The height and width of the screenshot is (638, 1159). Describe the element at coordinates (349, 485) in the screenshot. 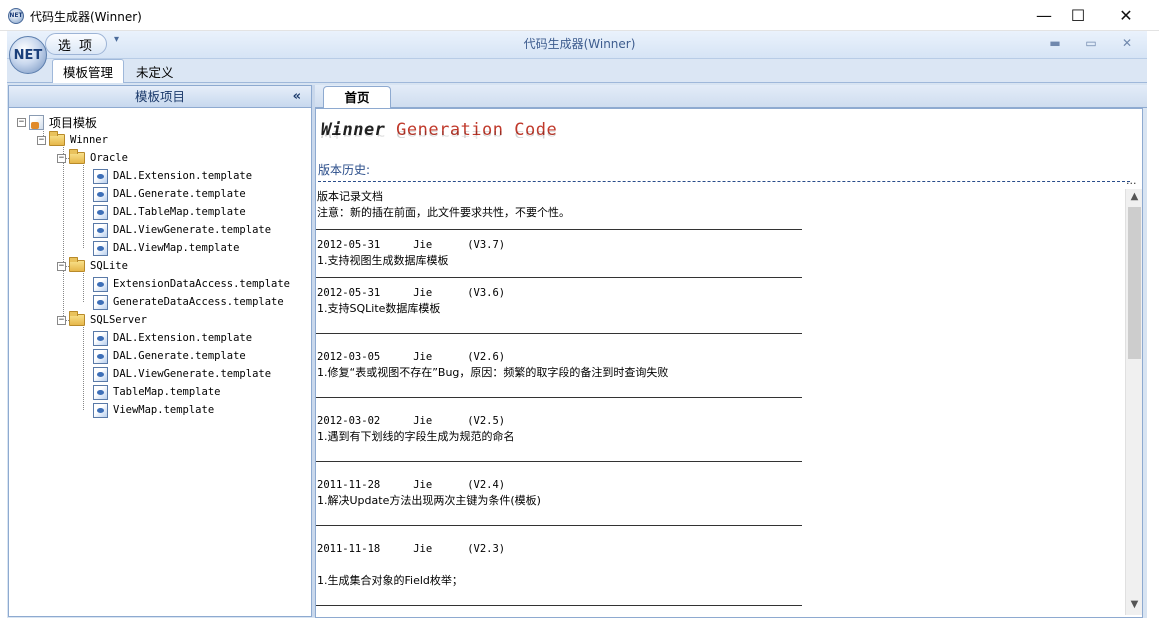

I see `entry-date: 2011-11-28` at that location.